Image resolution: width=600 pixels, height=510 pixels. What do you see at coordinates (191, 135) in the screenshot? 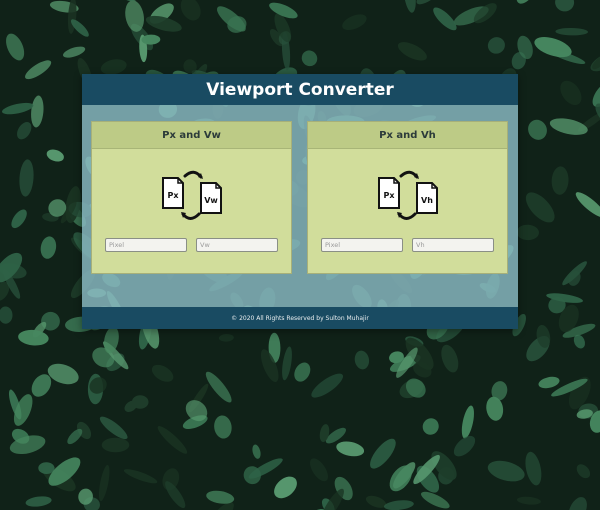
I see `card-title: Px and Vw` at bounding box center [191, 135].